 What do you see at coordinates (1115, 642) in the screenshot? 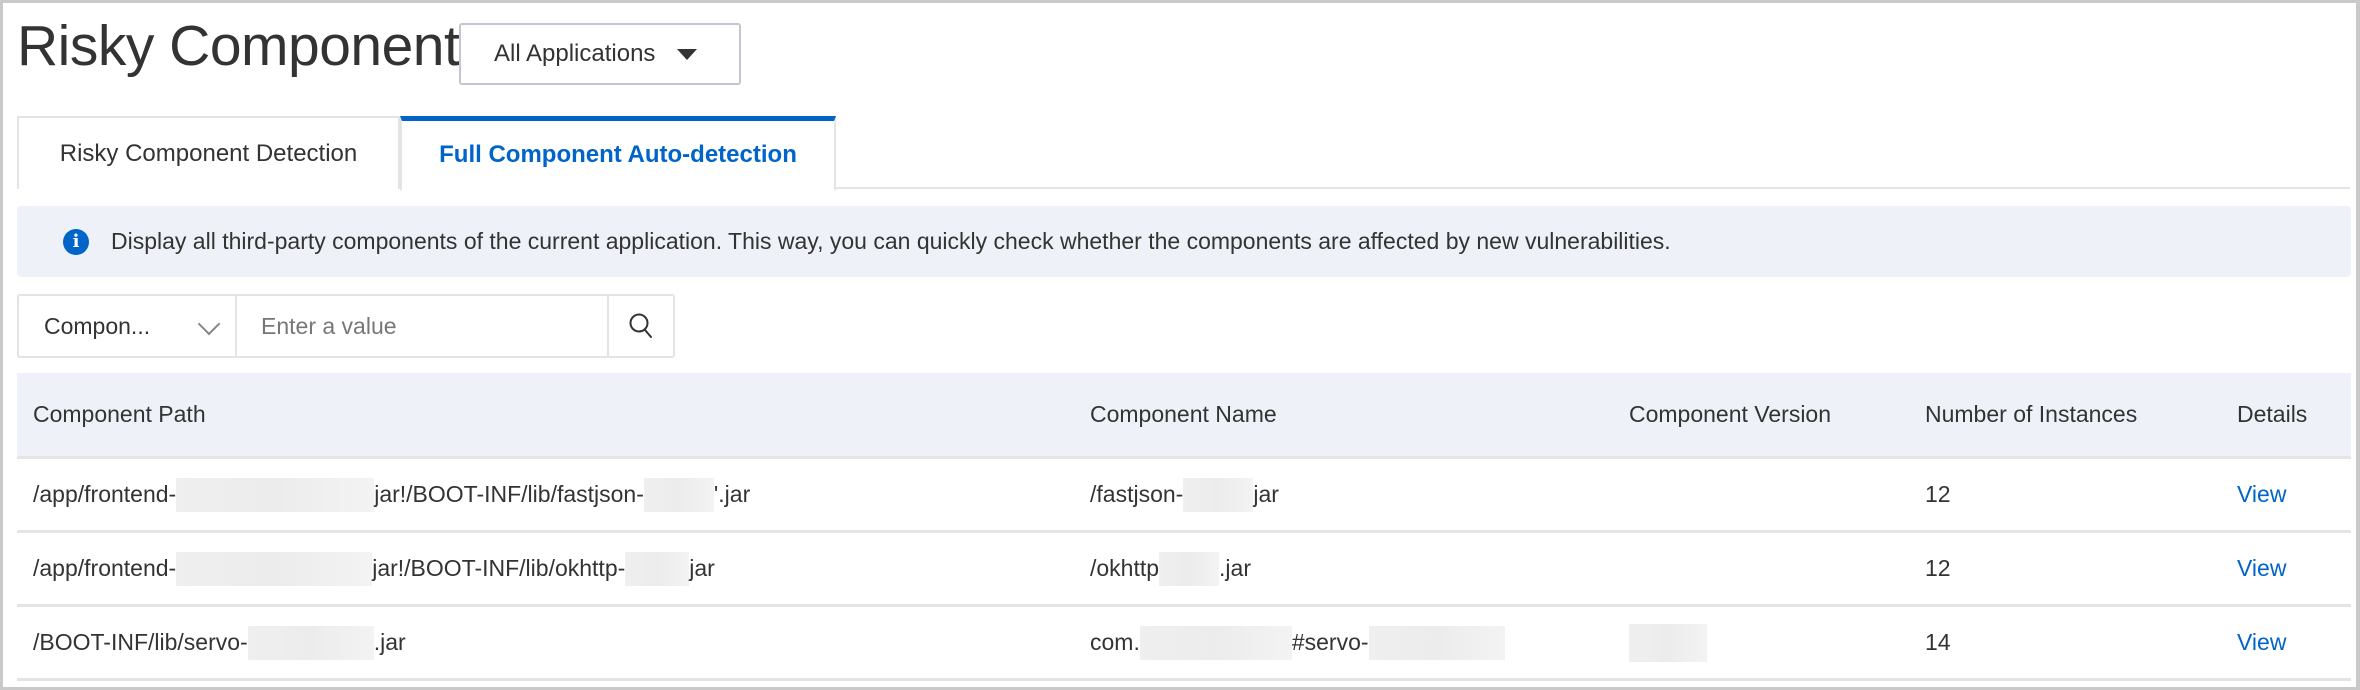
I see `name-text: com.` at bounding box center [1115, 642].